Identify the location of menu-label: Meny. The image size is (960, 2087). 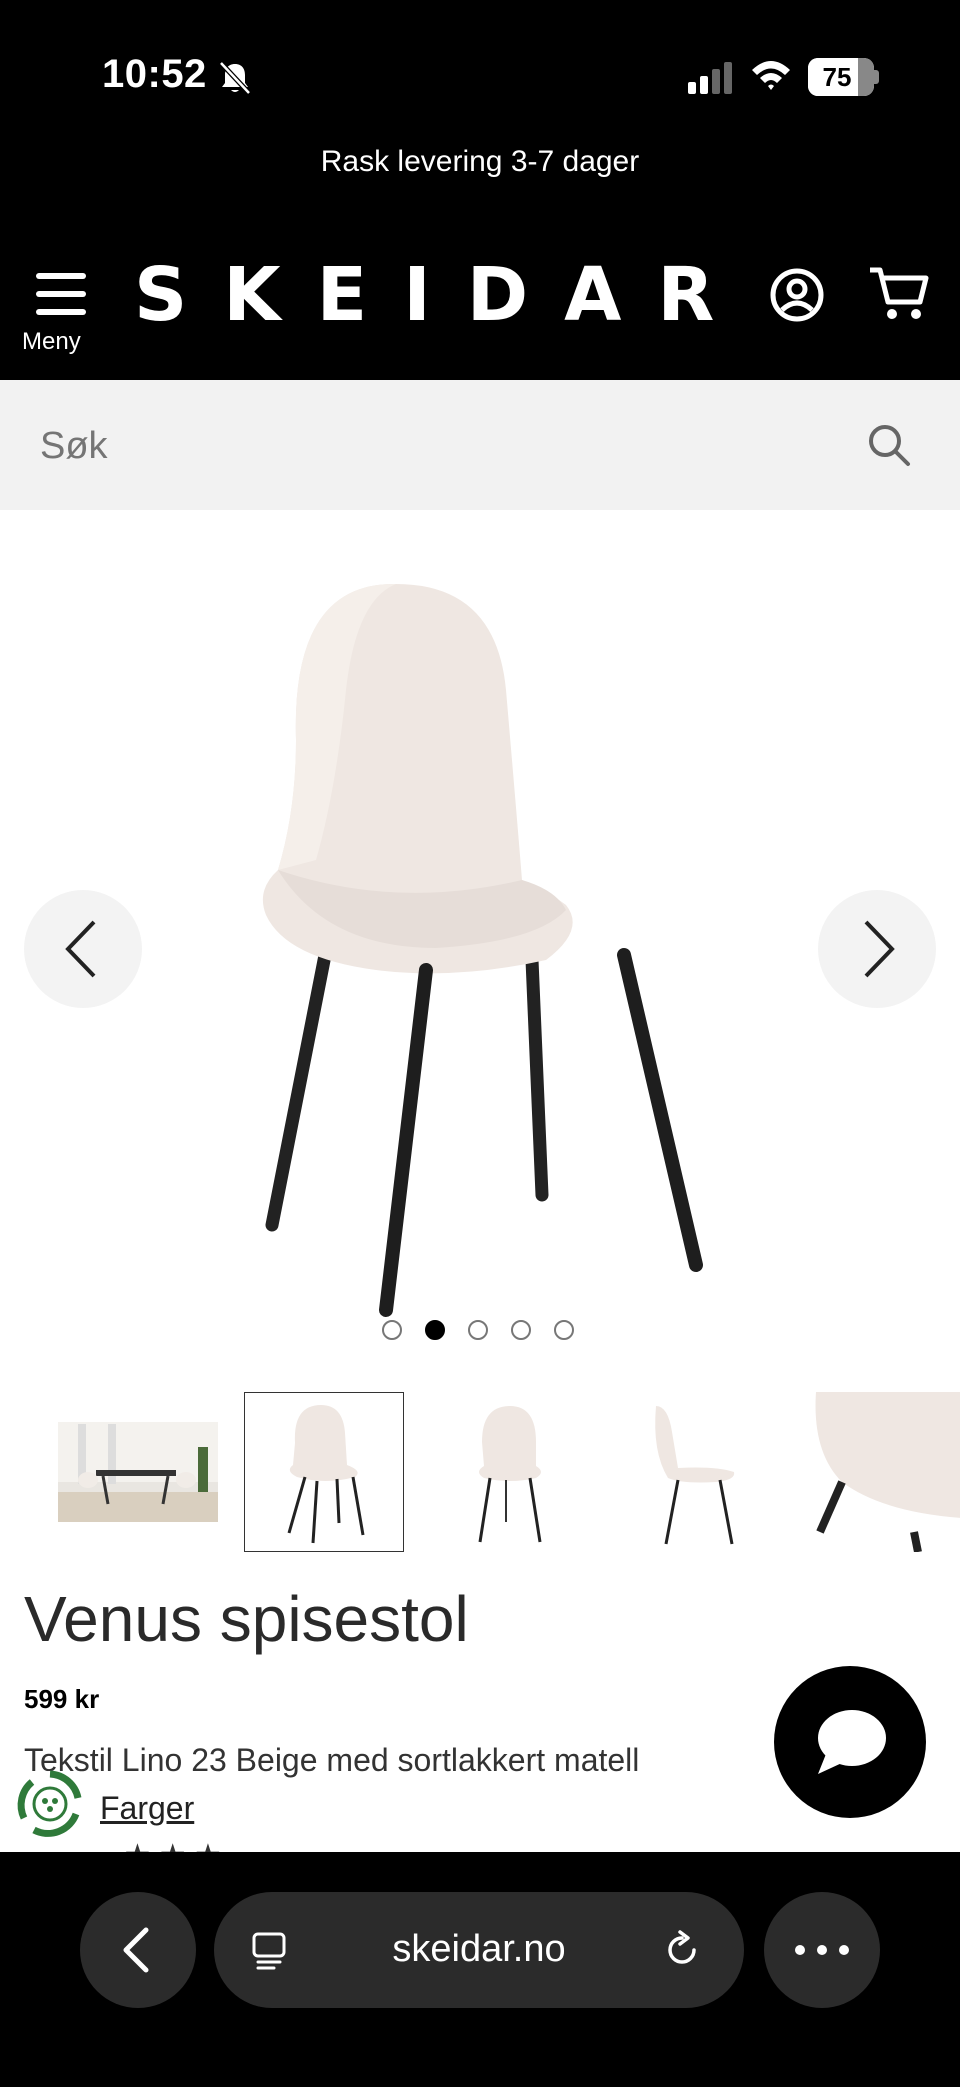
(51, 341).